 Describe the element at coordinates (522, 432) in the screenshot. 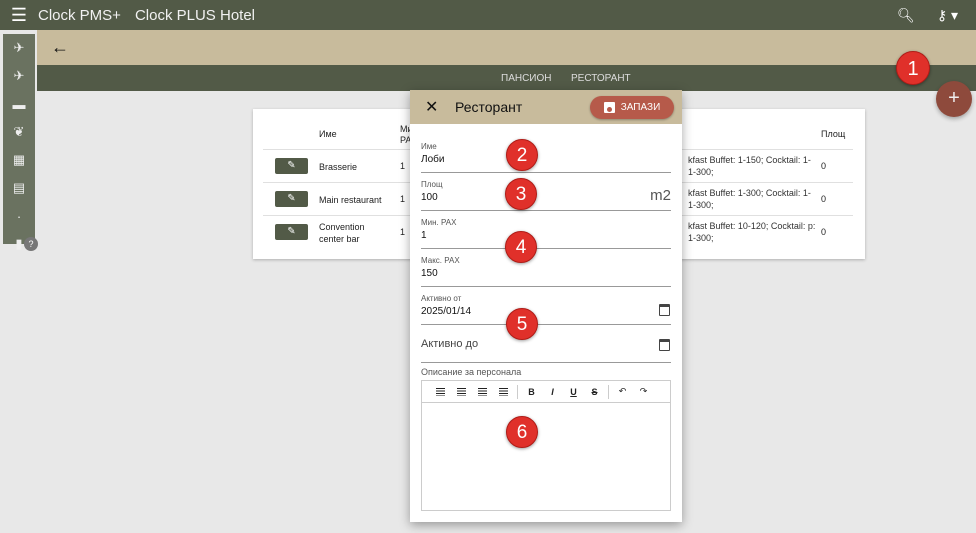

I see `callout-marker: 6` at that location.